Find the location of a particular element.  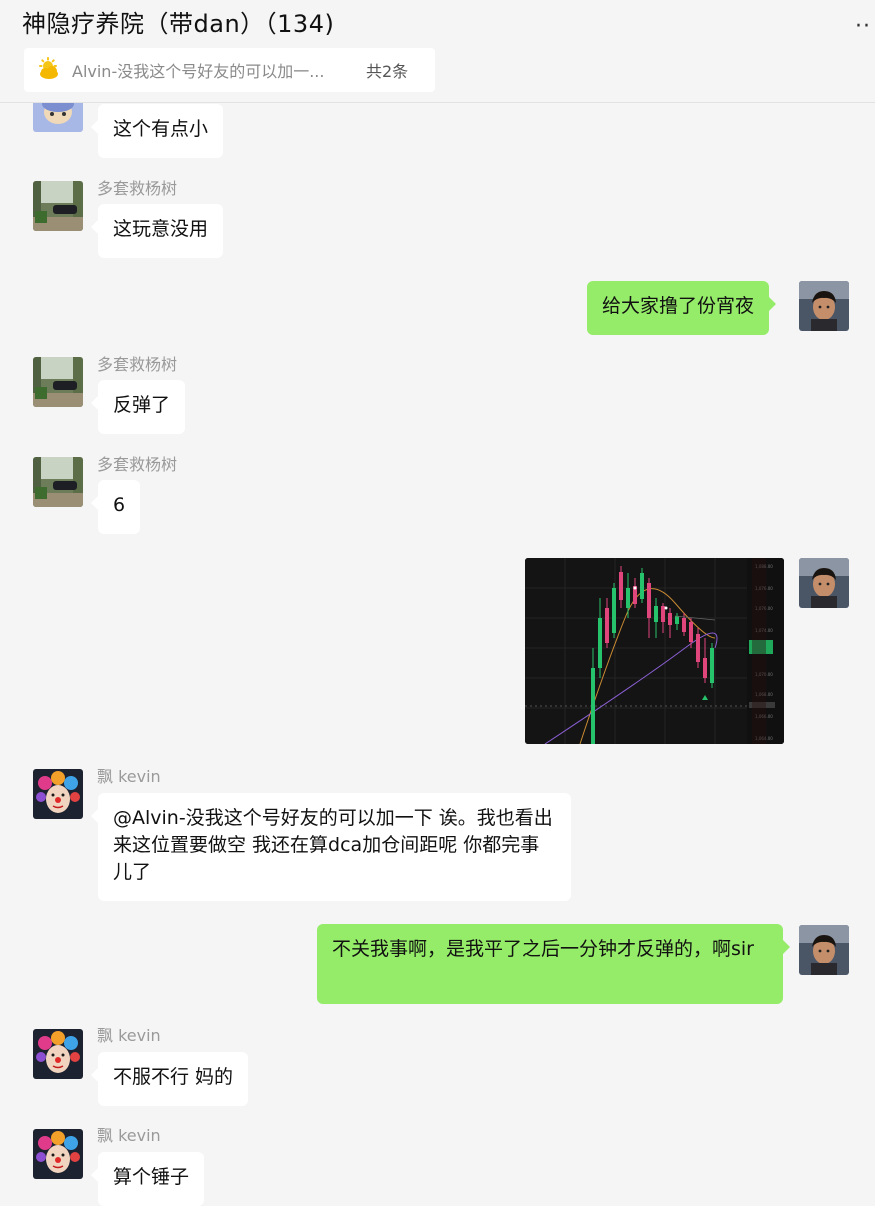

group-notice-bar: Alvin-没我这个号好友的可以加一... 共2条 is located at coordinates (229, 70).